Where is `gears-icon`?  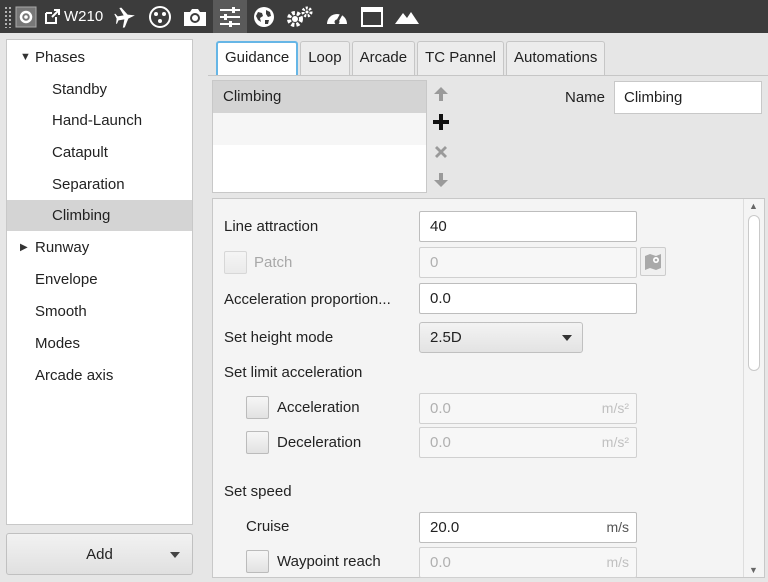 gears-icon is located at coordinates (300, 16).